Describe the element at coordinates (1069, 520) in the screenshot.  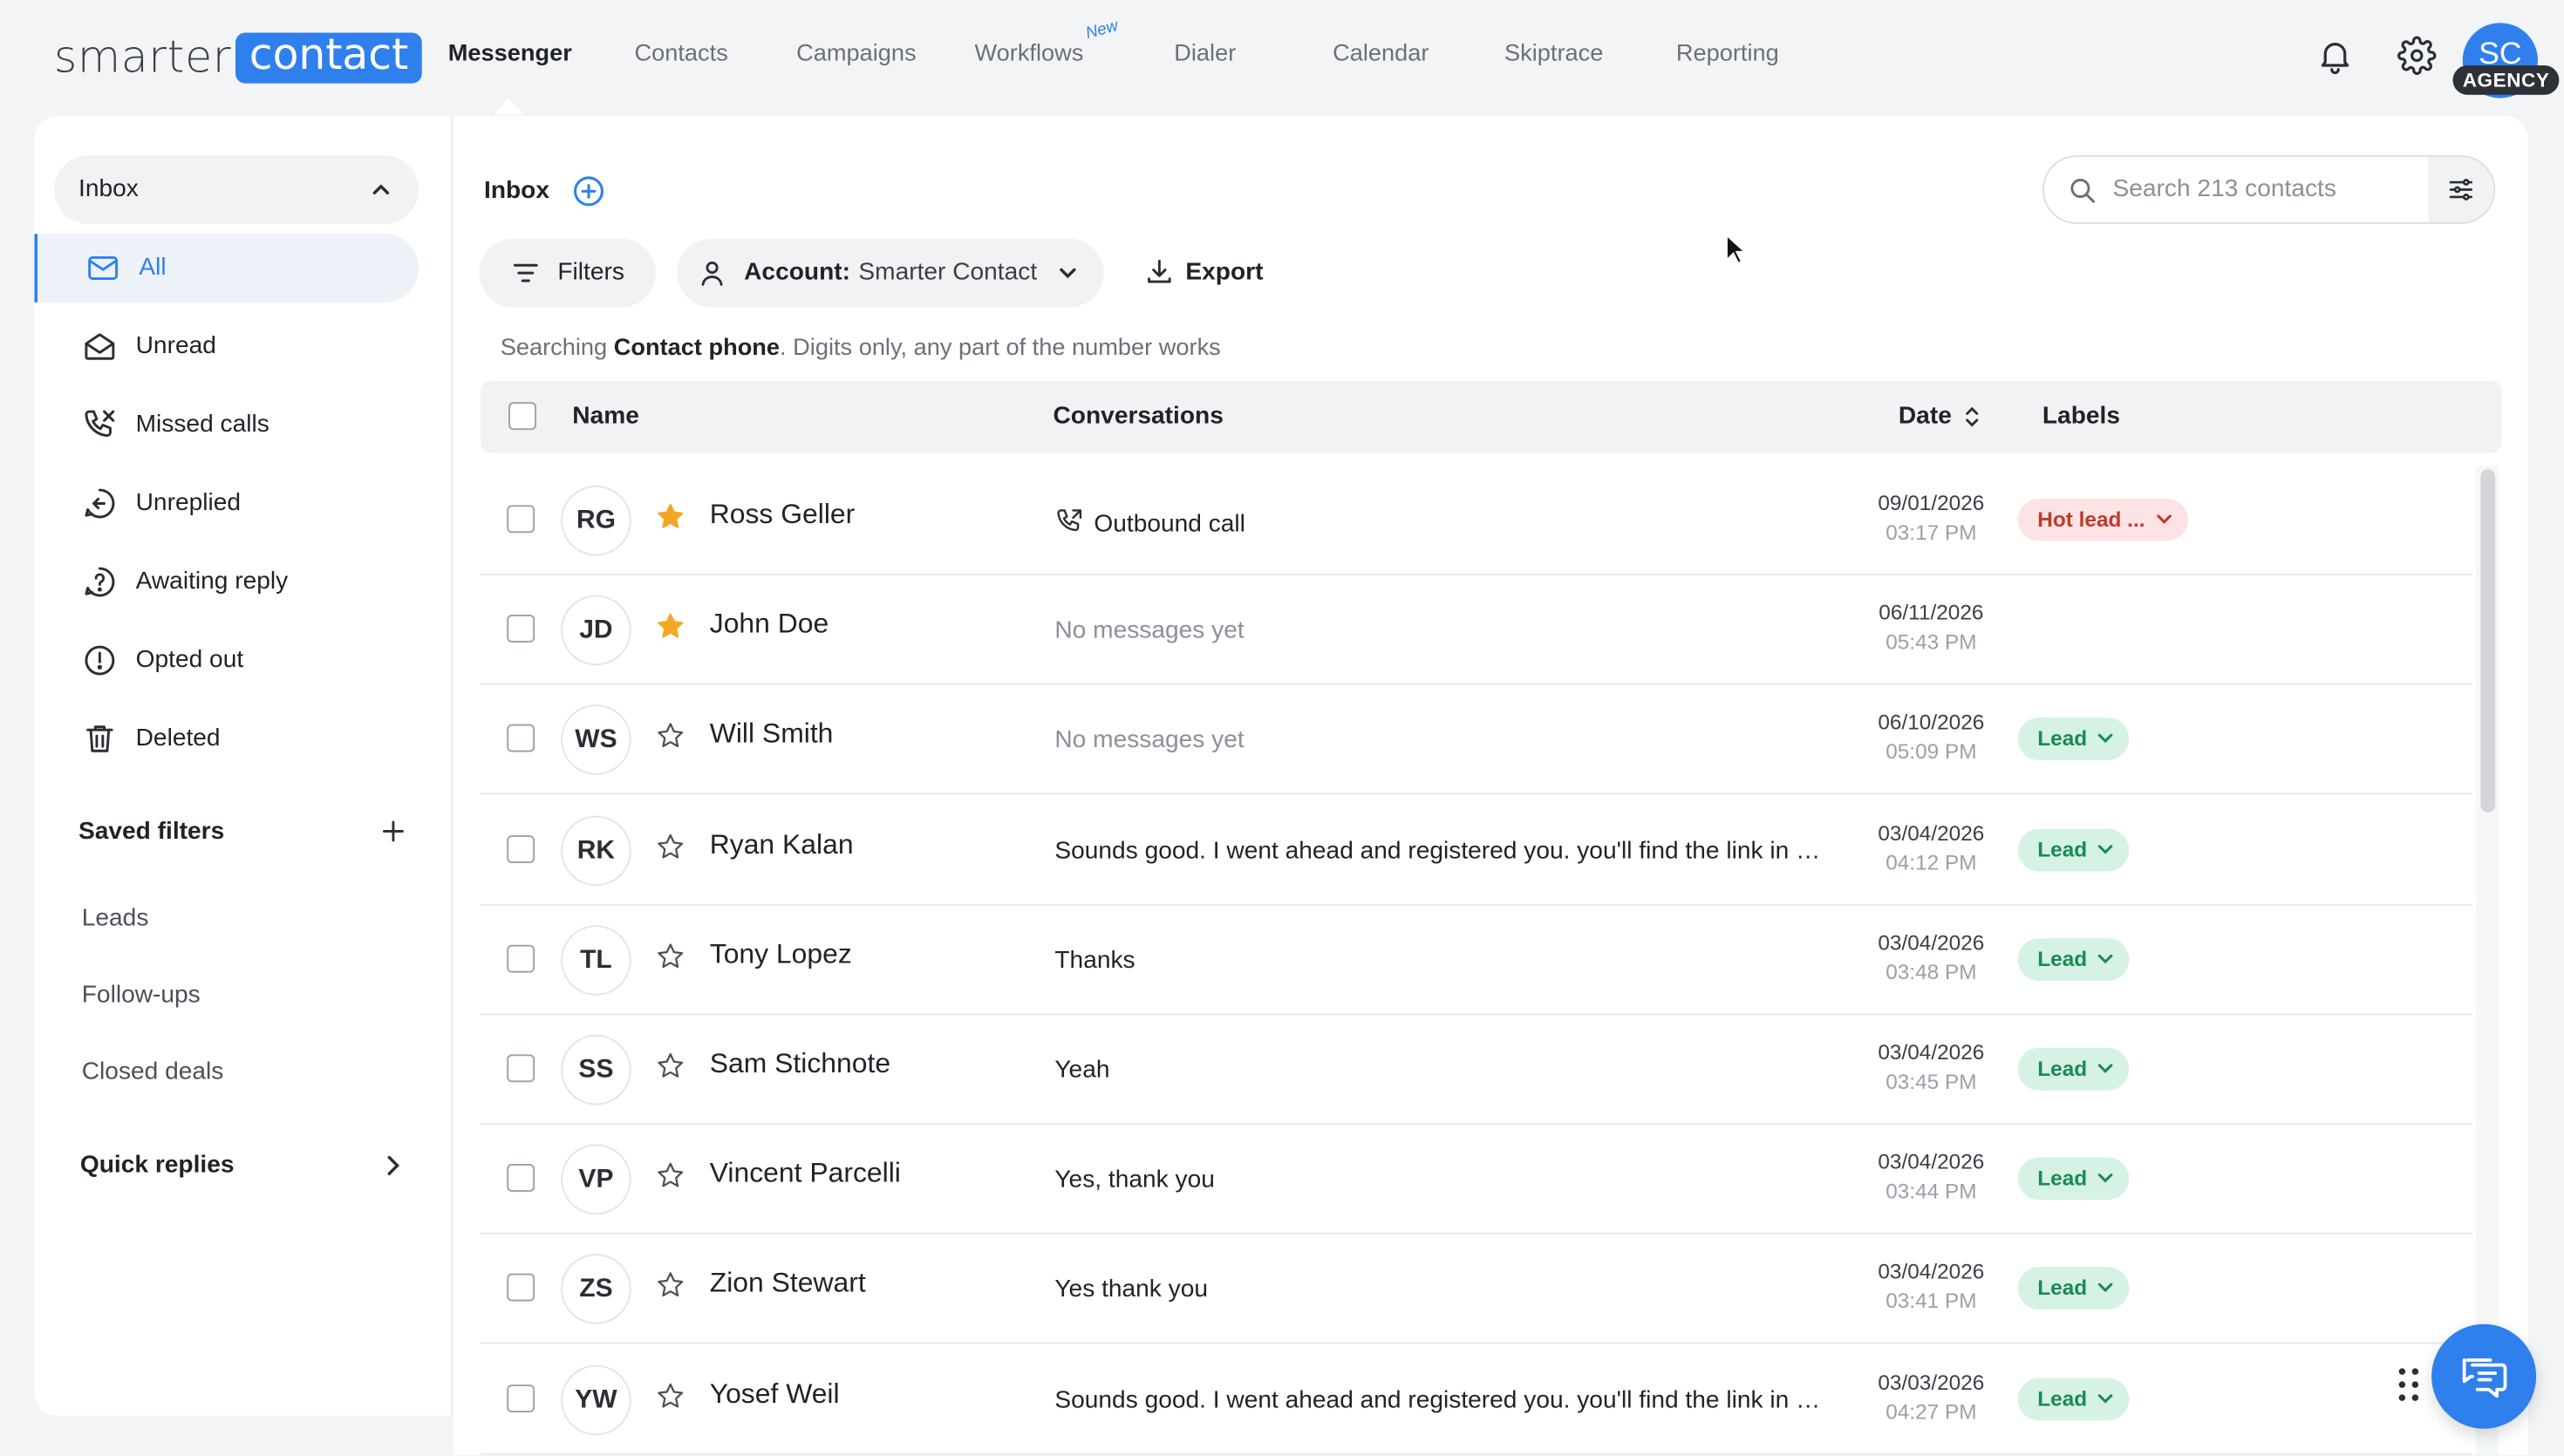
I see `outbound-call-icon` at that location.